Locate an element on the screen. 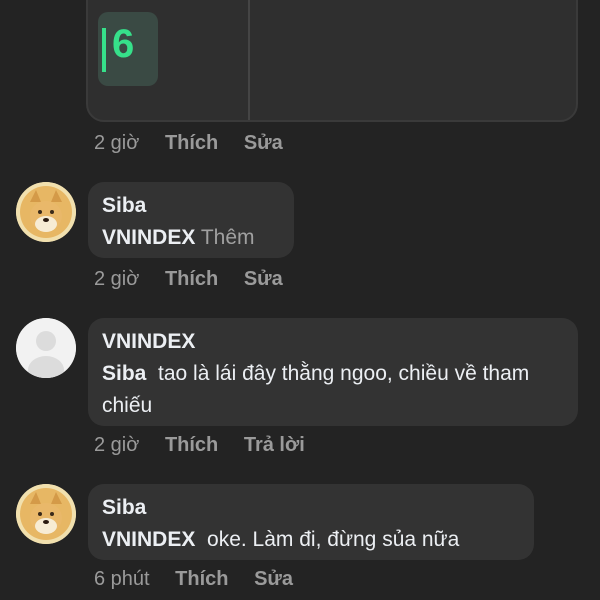 This screenshot has height=600, width=600. comment-body: oke. Làm đi, đừng sủa nữa is located at coordinates (333, 539).